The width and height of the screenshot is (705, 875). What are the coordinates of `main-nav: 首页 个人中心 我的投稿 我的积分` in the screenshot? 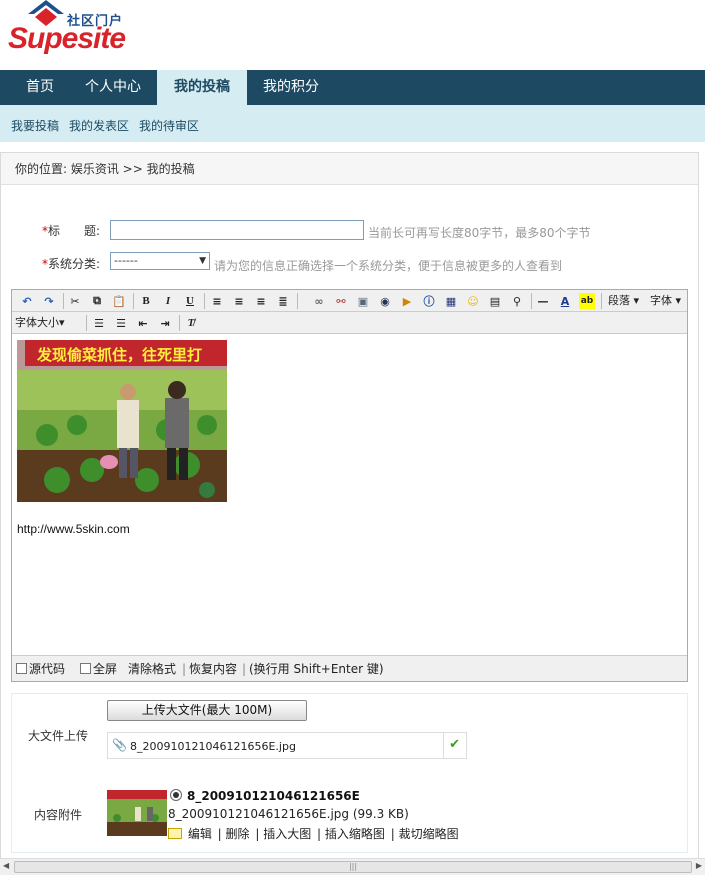 It's located at (352, 87).